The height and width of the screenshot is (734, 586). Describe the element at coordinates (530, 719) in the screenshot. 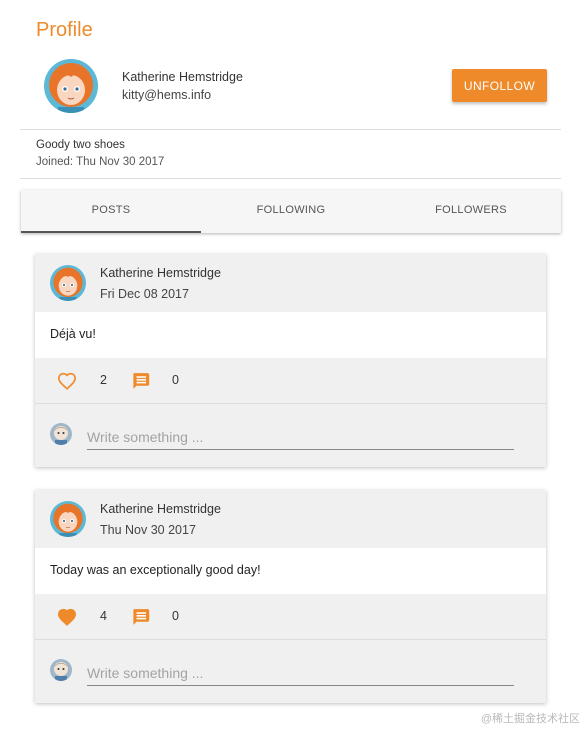

I see `watermark: @稀土掘金技术社区` at that location.